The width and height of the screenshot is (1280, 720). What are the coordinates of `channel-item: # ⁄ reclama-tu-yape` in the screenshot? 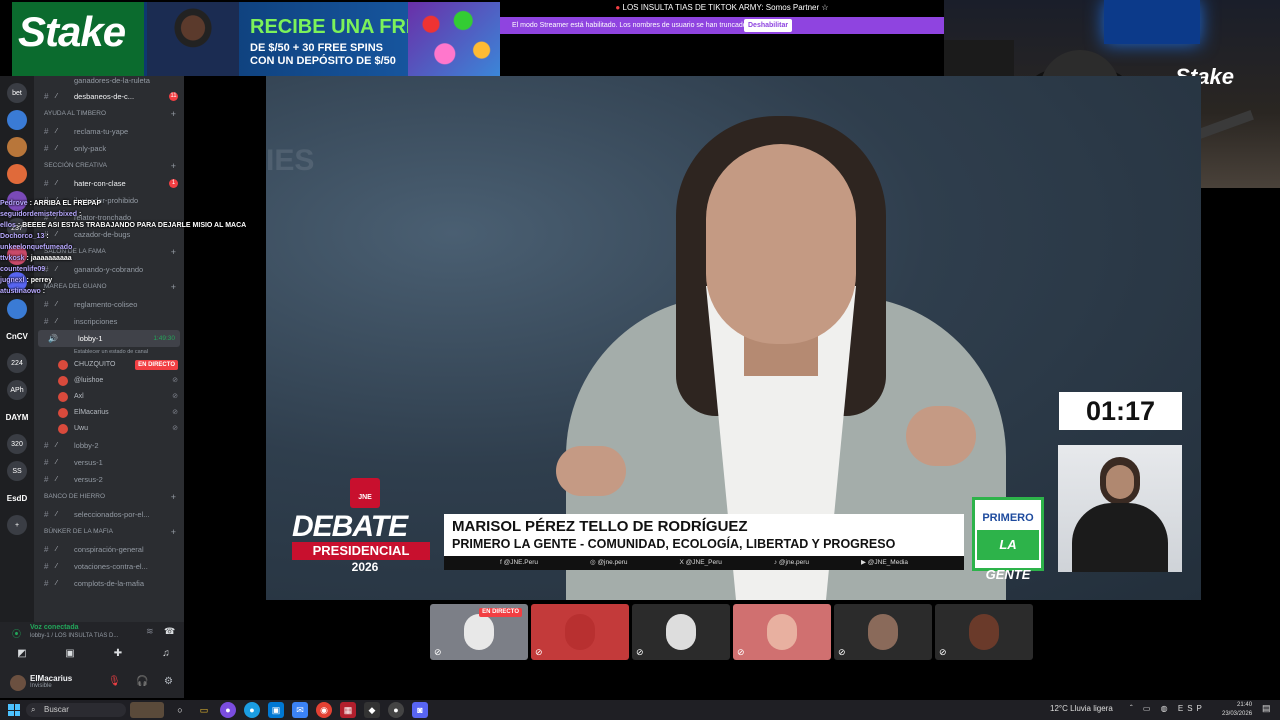 It's located at (109, 131).